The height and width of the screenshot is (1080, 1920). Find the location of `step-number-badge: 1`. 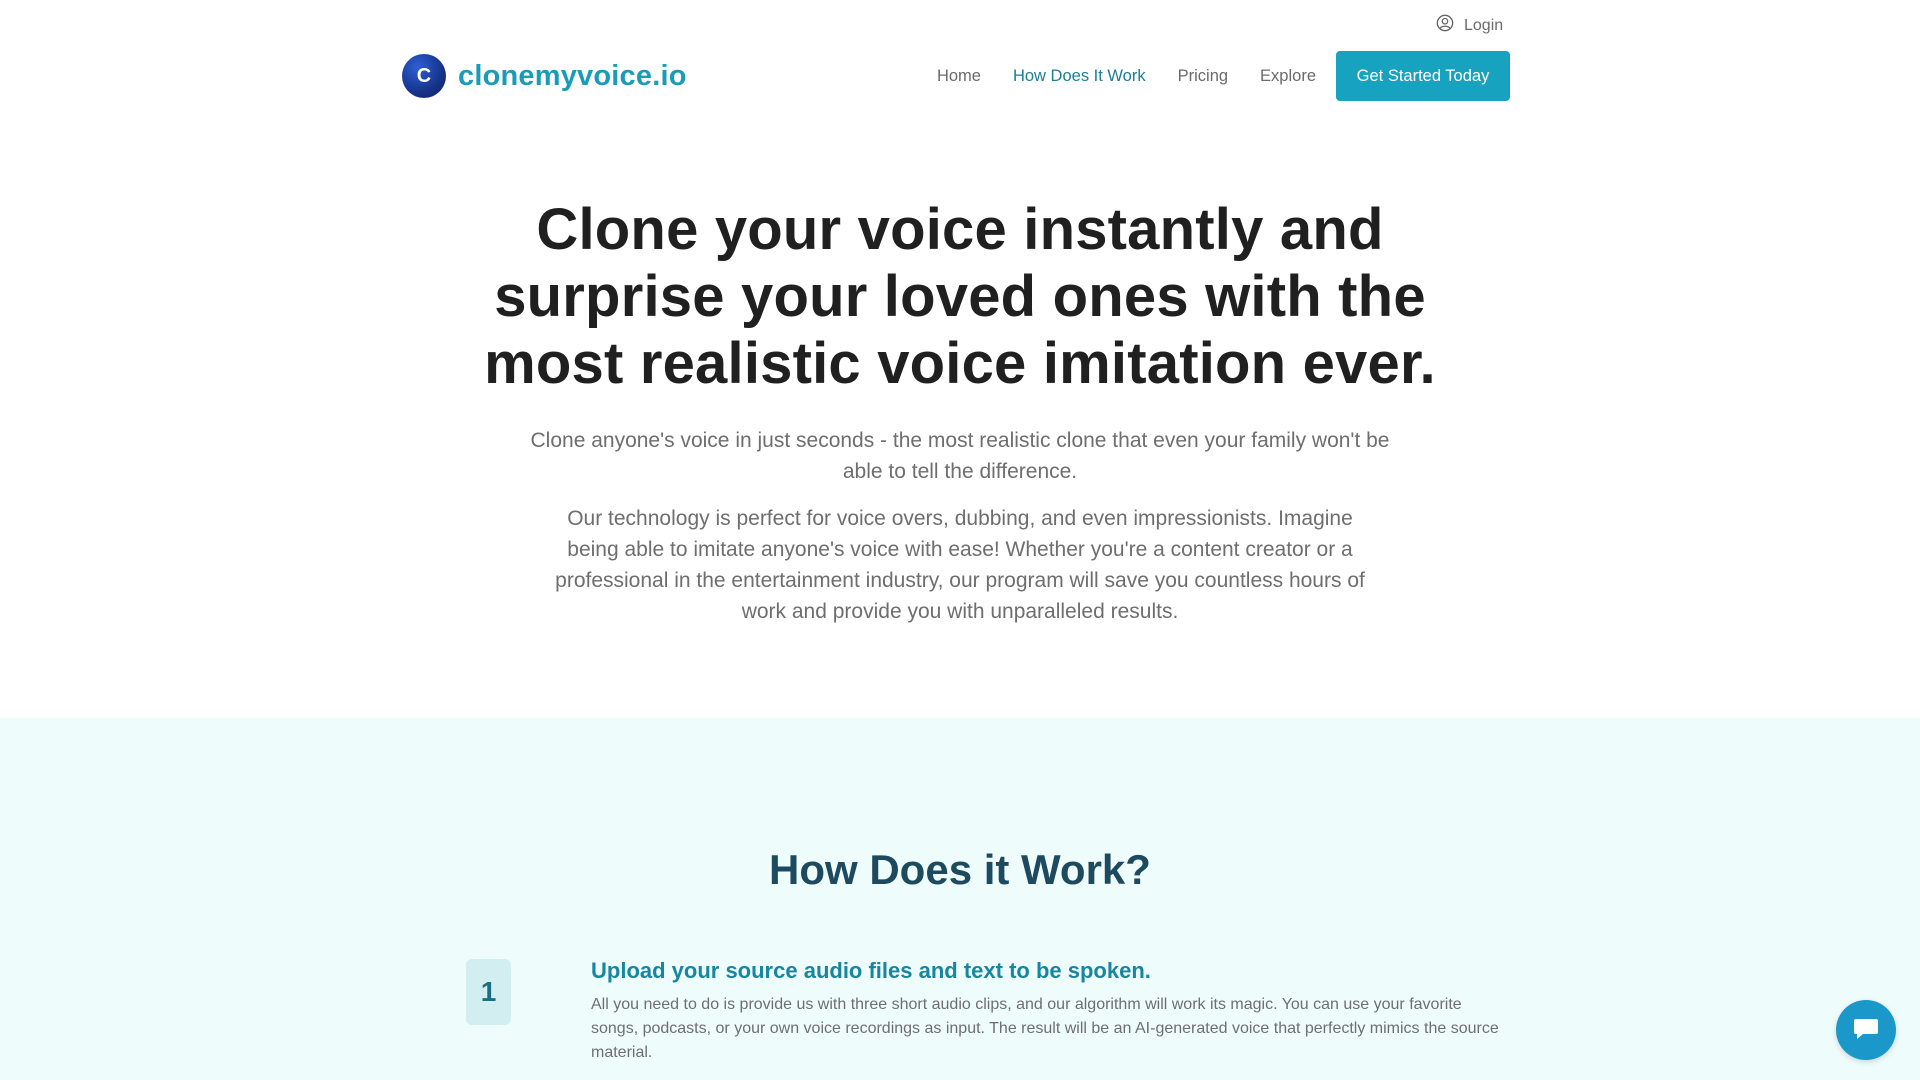

step-number-badge: 1 is located at coordinates (488, 992).